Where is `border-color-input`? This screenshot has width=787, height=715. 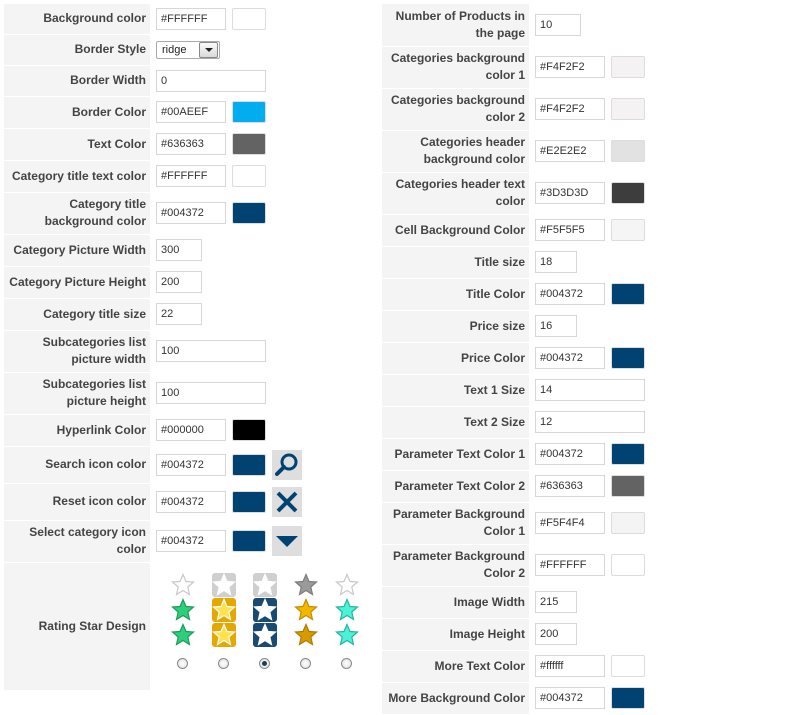
border-color-input is located at coordinates (191, 112).